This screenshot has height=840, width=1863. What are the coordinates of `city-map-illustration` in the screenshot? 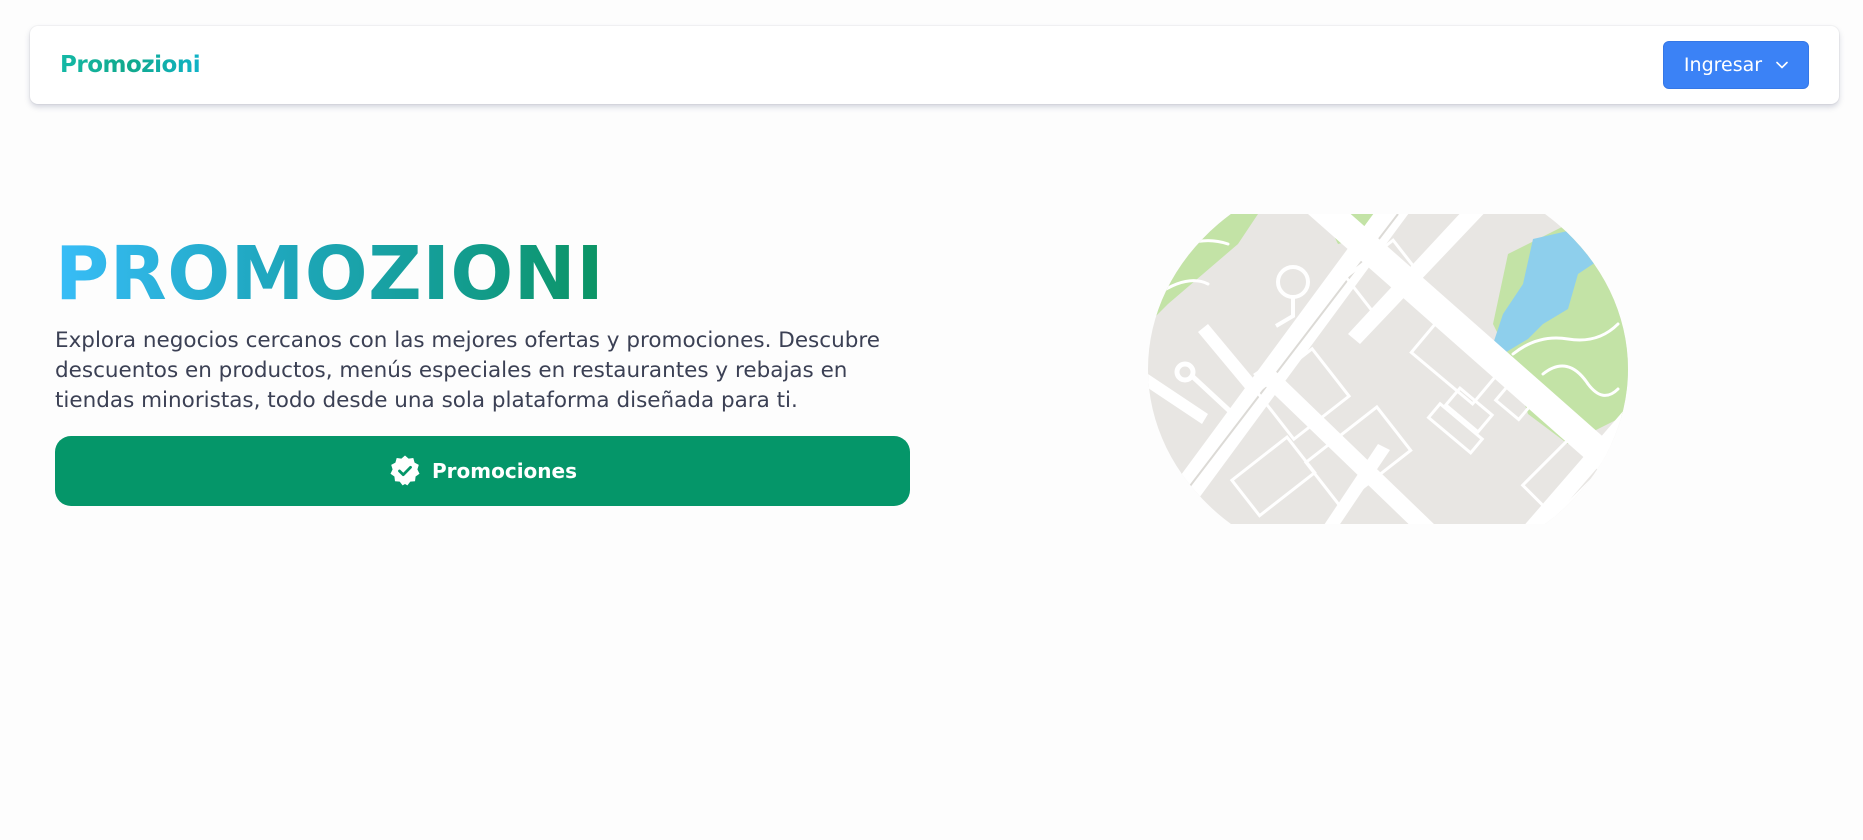 It's located at (1388, 369).